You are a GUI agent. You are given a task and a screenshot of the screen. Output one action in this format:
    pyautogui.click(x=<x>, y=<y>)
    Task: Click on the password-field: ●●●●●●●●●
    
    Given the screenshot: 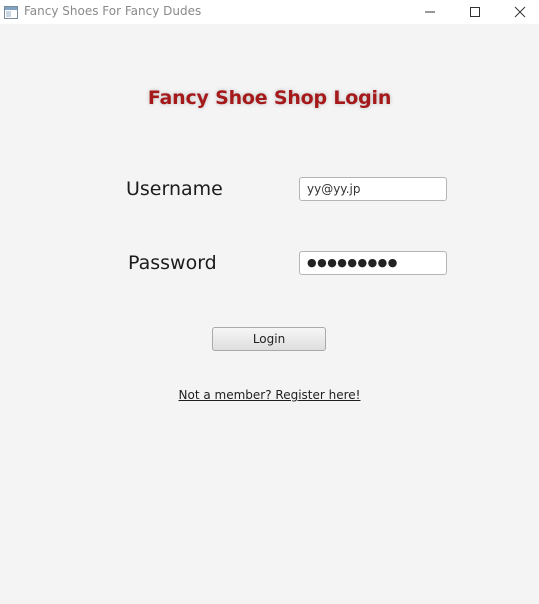 What is the action you would take?
    pyautogui.click(x=373, y=263)
    